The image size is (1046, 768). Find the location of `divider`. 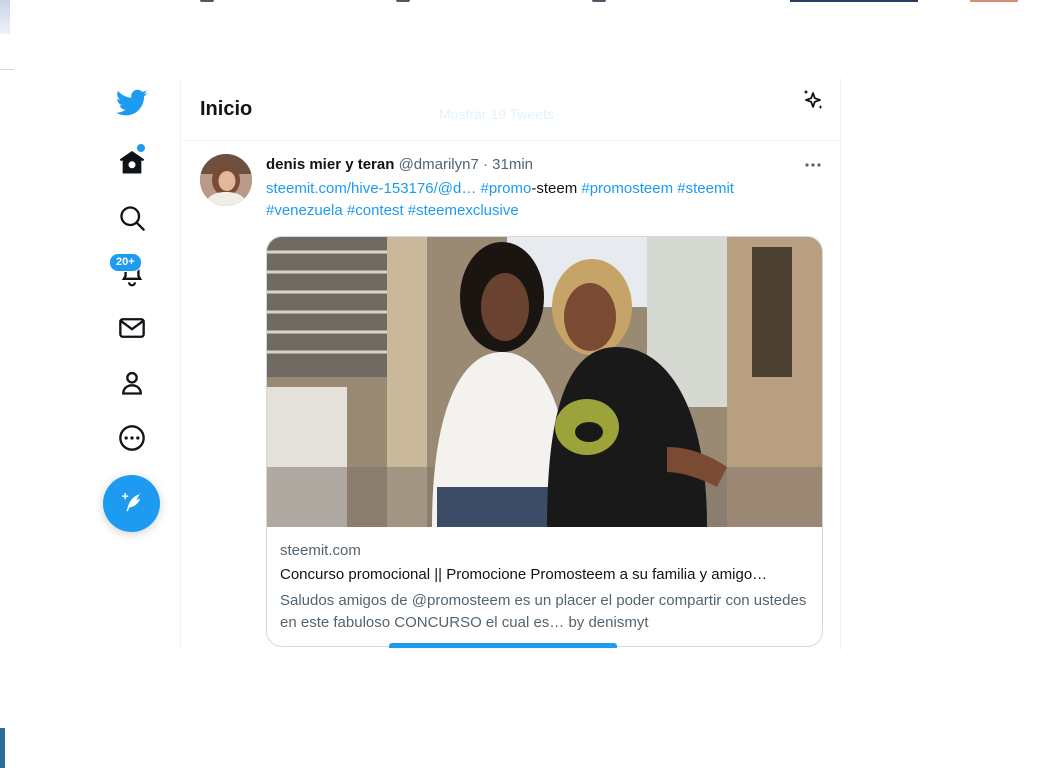

divider is located at coordinates (7, 69).